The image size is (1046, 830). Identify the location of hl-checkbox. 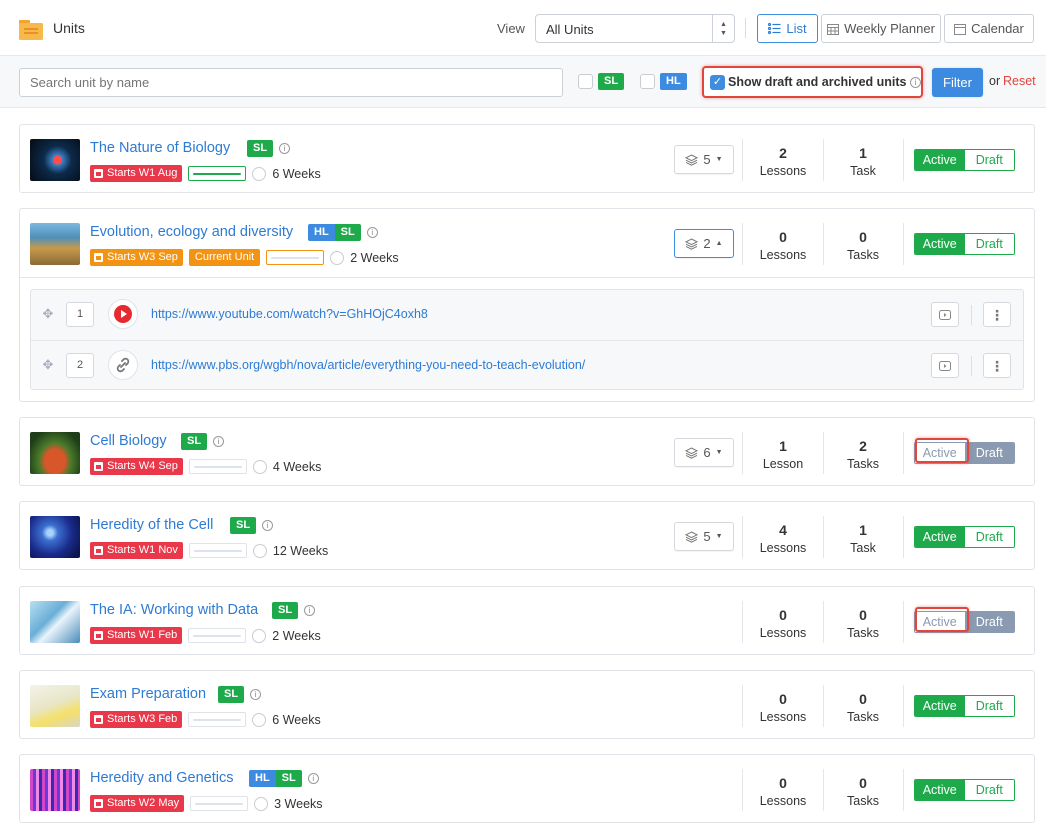
(647, 81).